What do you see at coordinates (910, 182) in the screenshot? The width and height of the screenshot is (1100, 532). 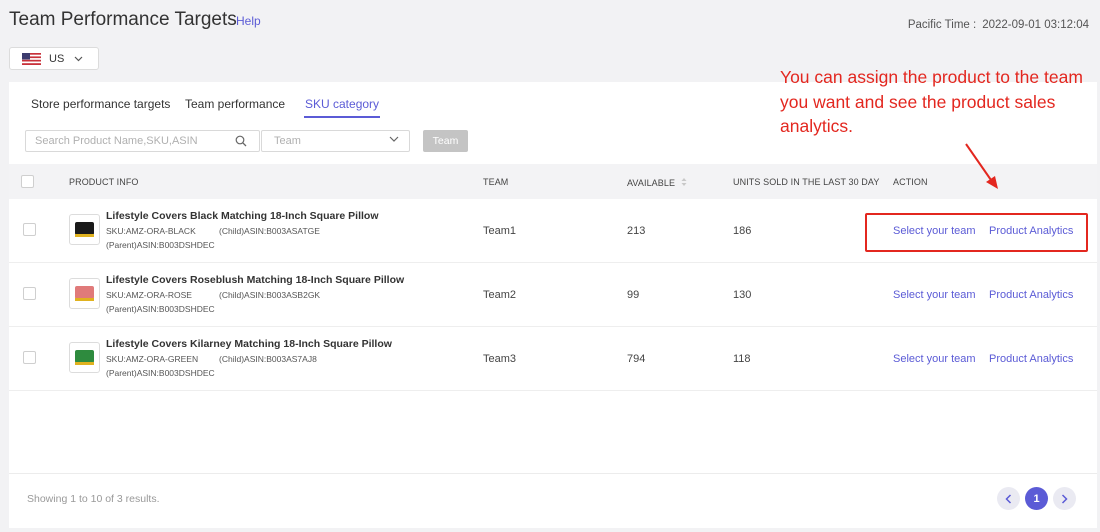 I see `column-action: ACTION` at bounding box center [910, 182].